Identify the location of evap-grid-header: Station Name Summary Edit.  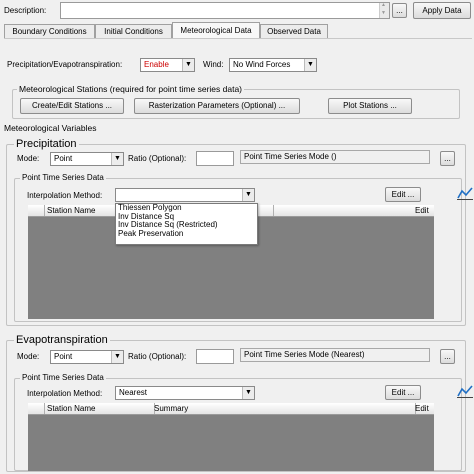
(231, 409).